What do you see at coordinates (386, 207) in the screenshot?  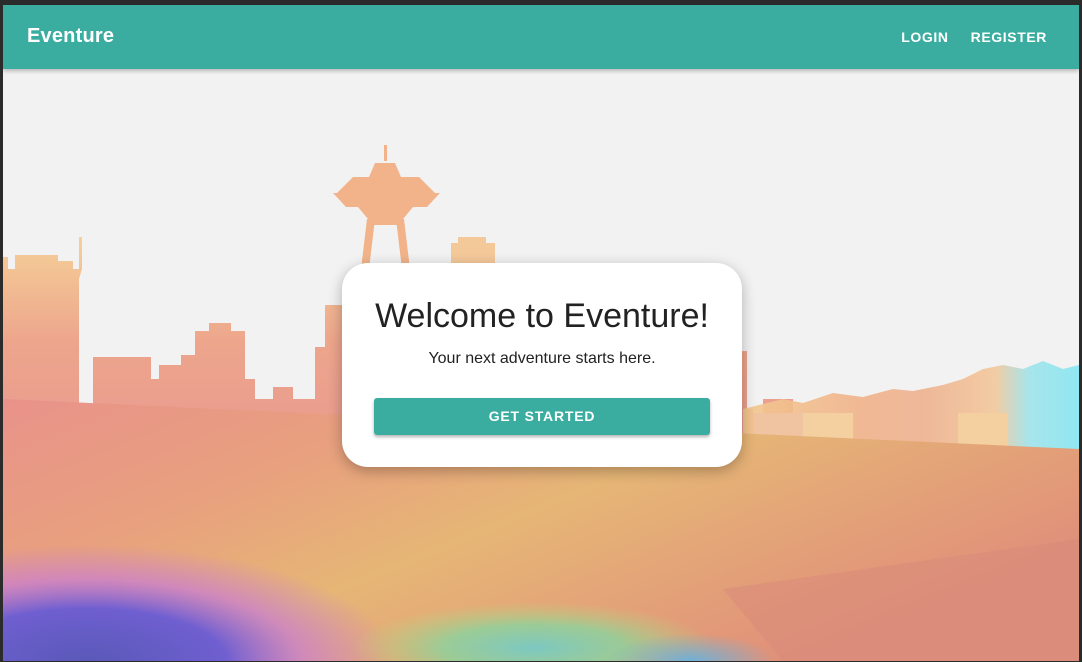 I see `space-needle-shape` at bounding box center [386, 207].